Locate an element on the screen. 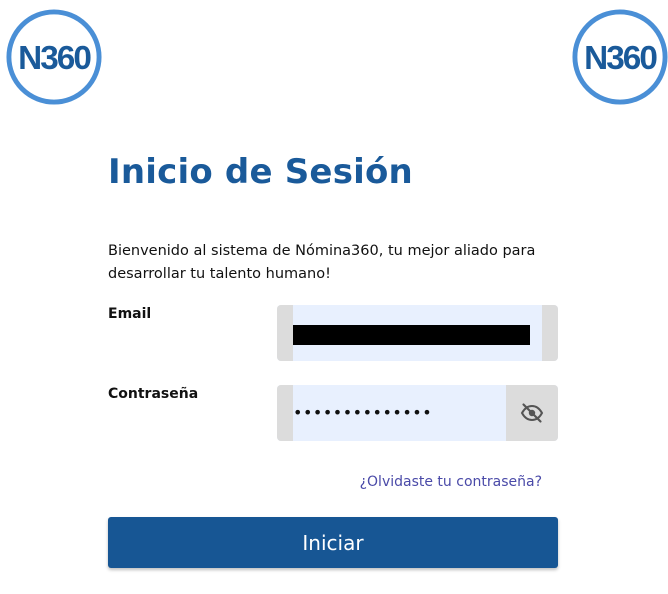 This screenshot has width=668, height=594. page-title: Inicio de Sesión is located at coordinates (260, 172).